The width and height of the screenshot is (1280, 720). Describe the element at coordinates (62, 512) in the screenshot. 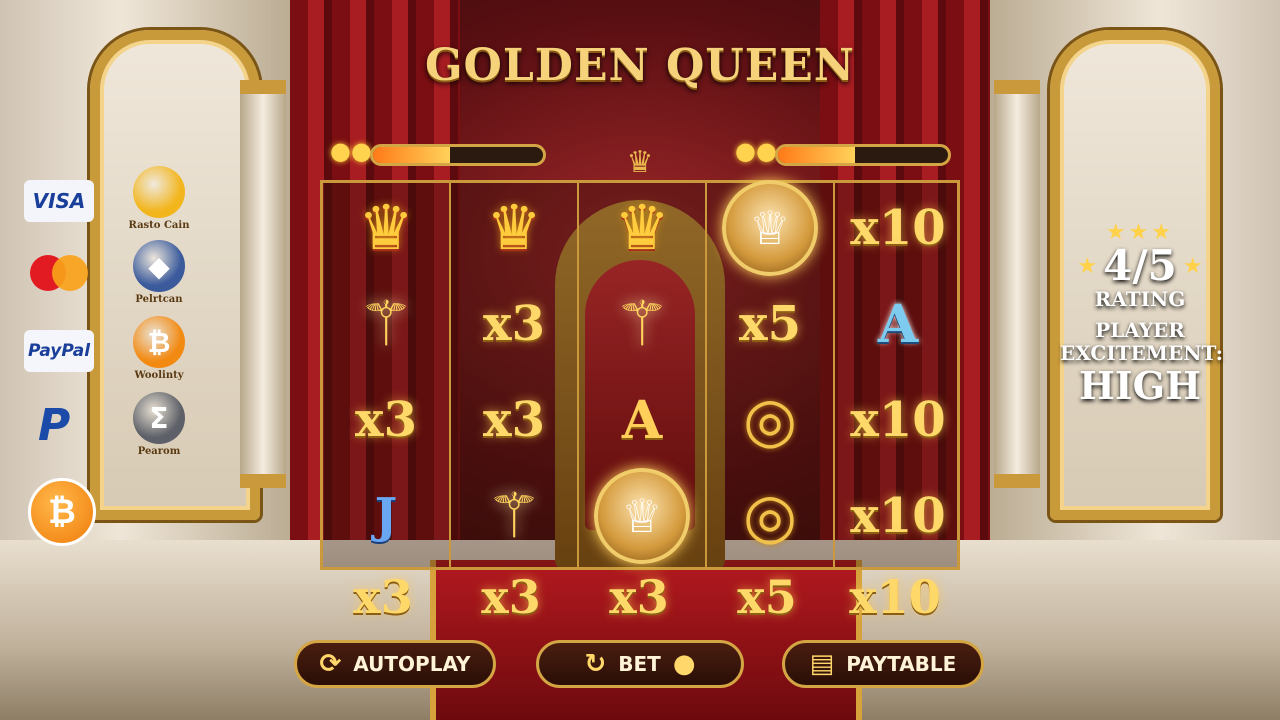

I see `bitcoin-icon: ₿` at that location.